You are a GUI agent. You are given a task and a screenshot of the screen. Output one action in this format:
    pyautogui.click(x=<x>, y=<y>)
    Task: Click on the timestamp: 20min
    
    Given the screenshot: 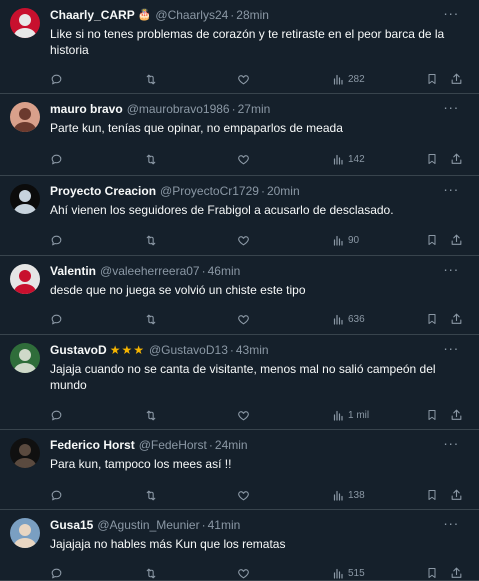 What is the action you would take?
    pyautogui.click(x=283, y=191)
    